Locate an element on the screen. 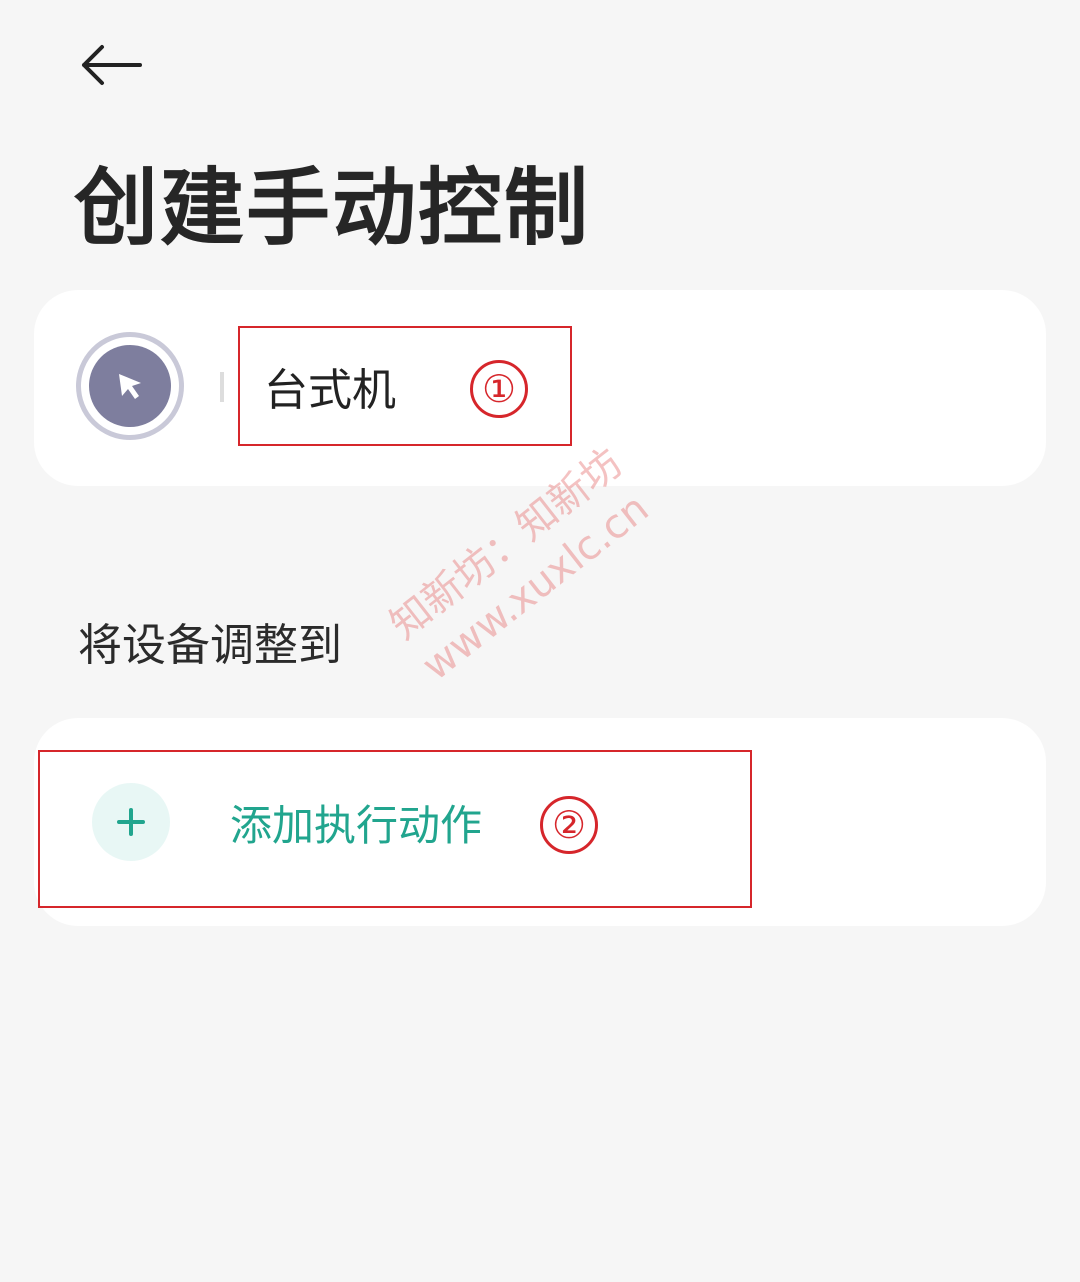 This screenshot has height=1282, width=1080. section-label: 将设备调整到 is located at coordinates (210, 645).